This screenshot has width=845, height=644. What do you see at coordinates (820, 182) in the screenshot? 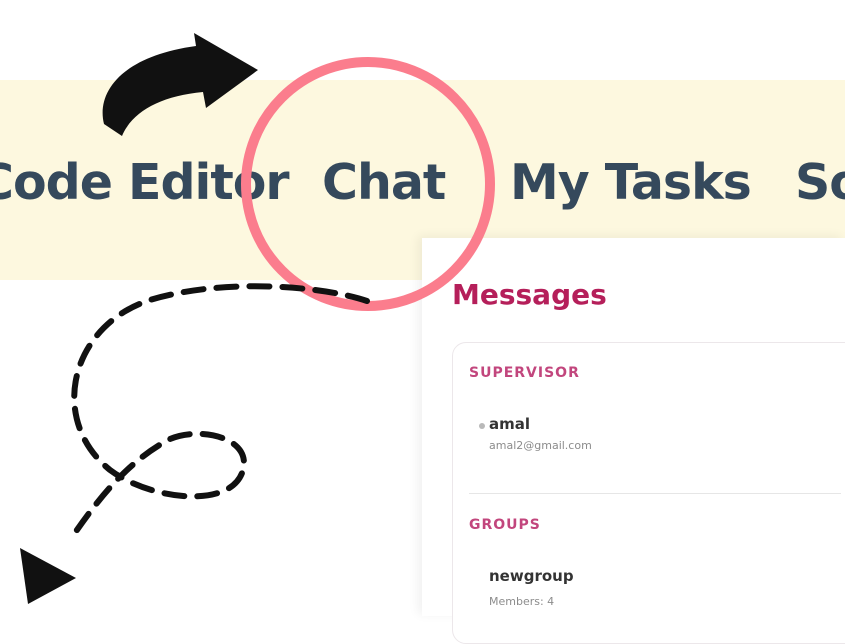
I see `nav-item-truncated: So` at bounding box center [820, 182].